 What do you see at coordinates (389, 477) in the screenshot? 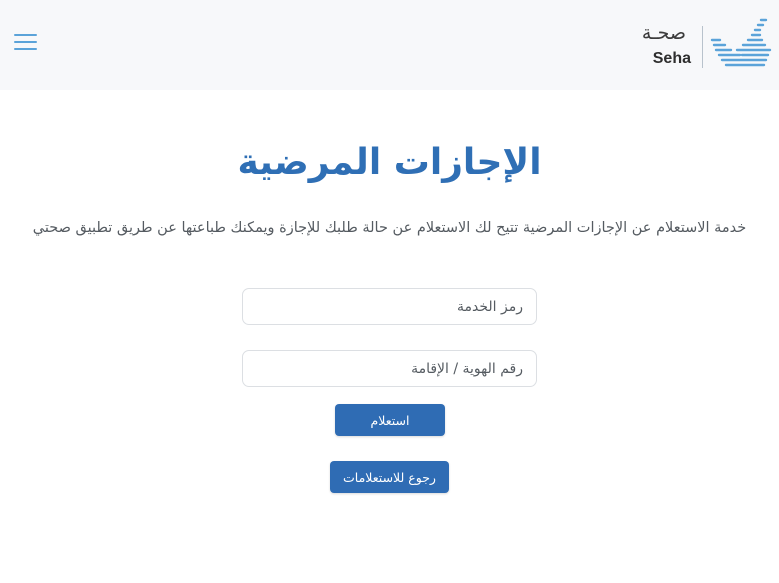
I see `back-to-inquiries-button: رجوع للاستعلامات` at bounding box center [389, 477].